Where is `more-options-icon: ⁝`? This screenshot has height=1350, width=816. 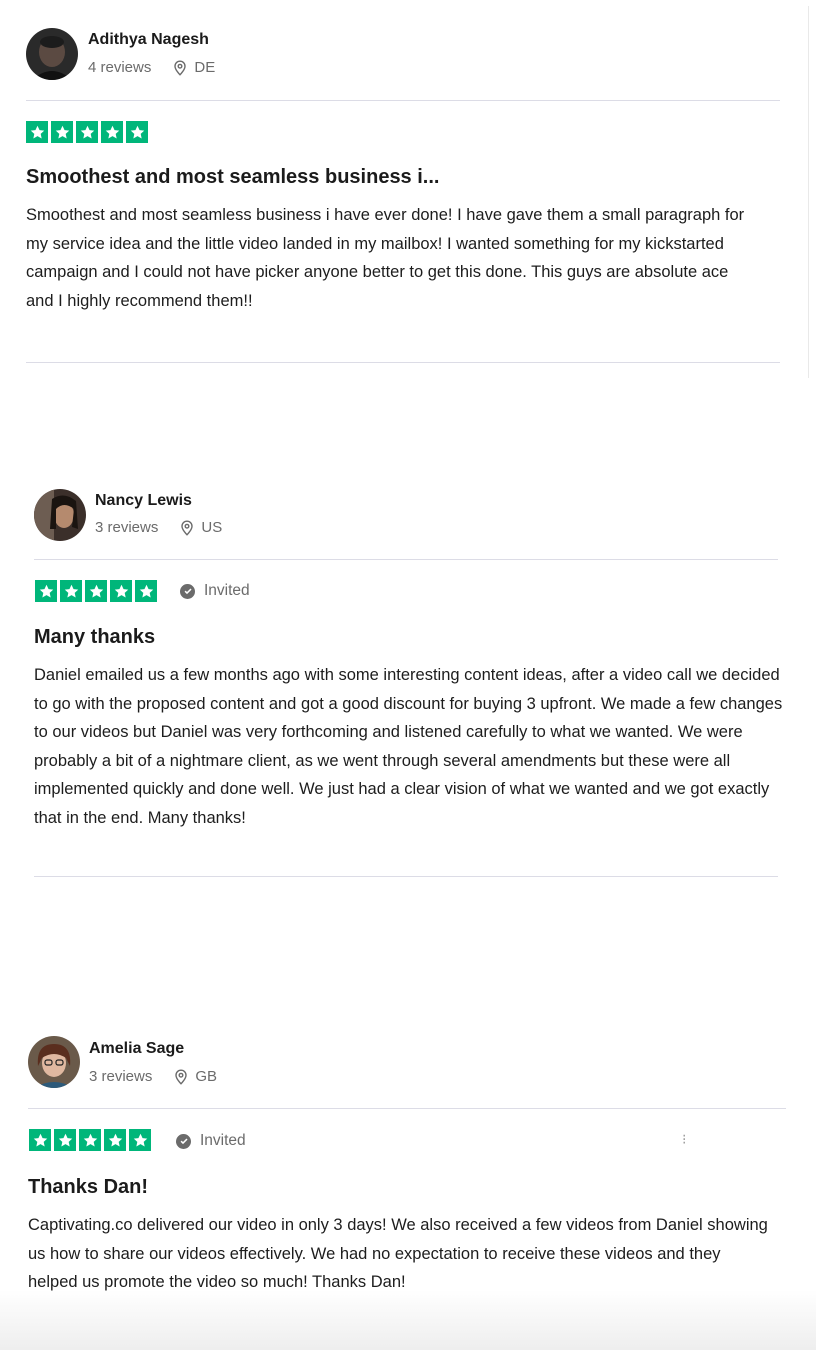 more-options-icon: ⁝ is located at coordinates (684, 1139).